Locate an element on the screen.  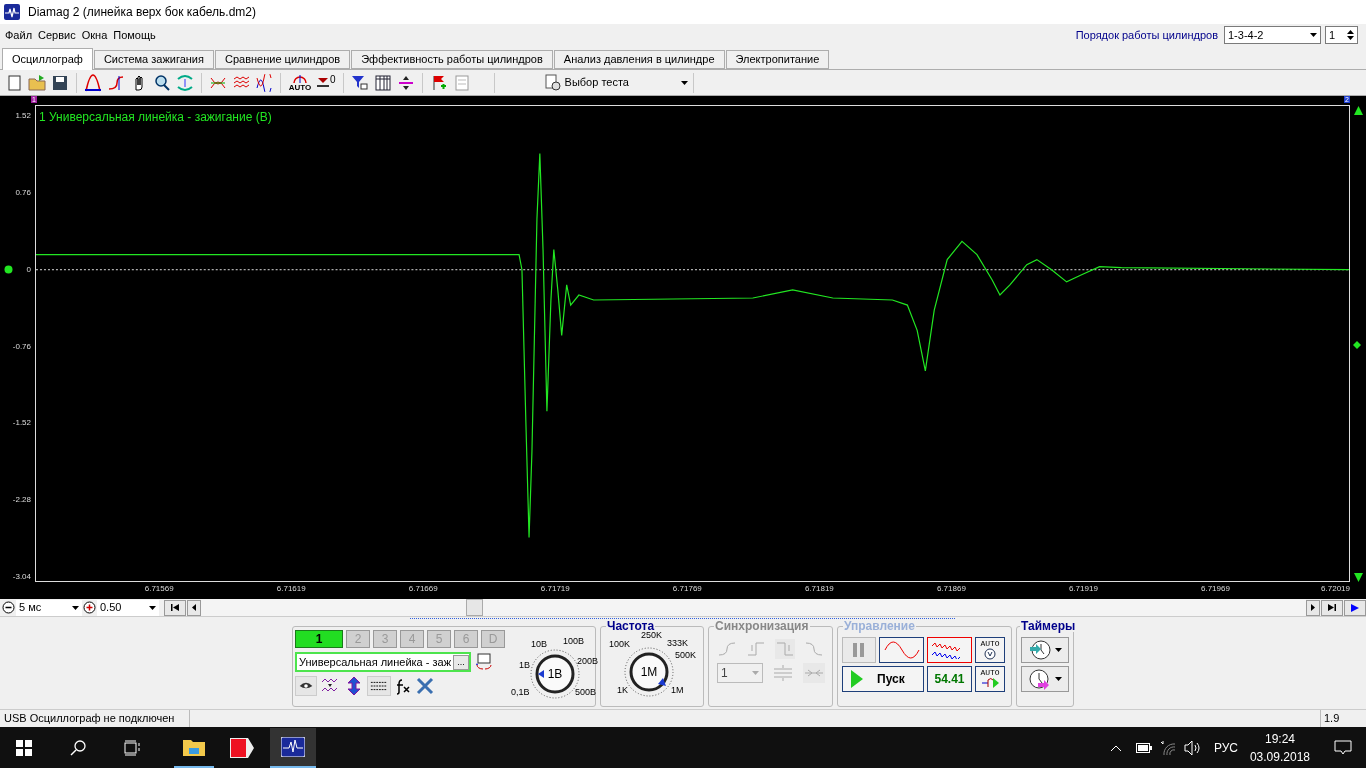
dial-label: 100В is located at coordinates (574, 641).